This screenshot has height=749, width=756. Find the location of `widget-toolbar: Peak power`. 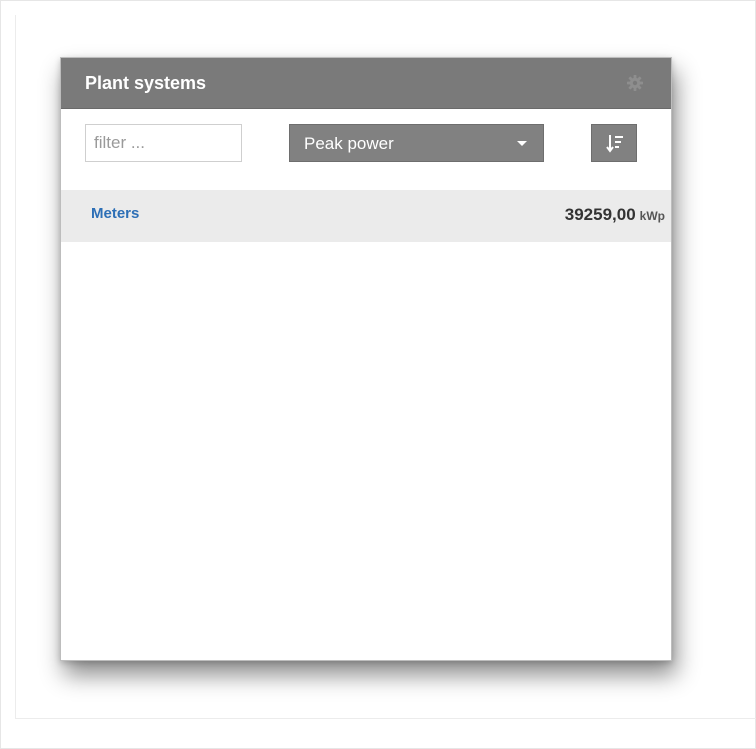

widget-toolbar: Peak power is located at coordinates (366, 148).